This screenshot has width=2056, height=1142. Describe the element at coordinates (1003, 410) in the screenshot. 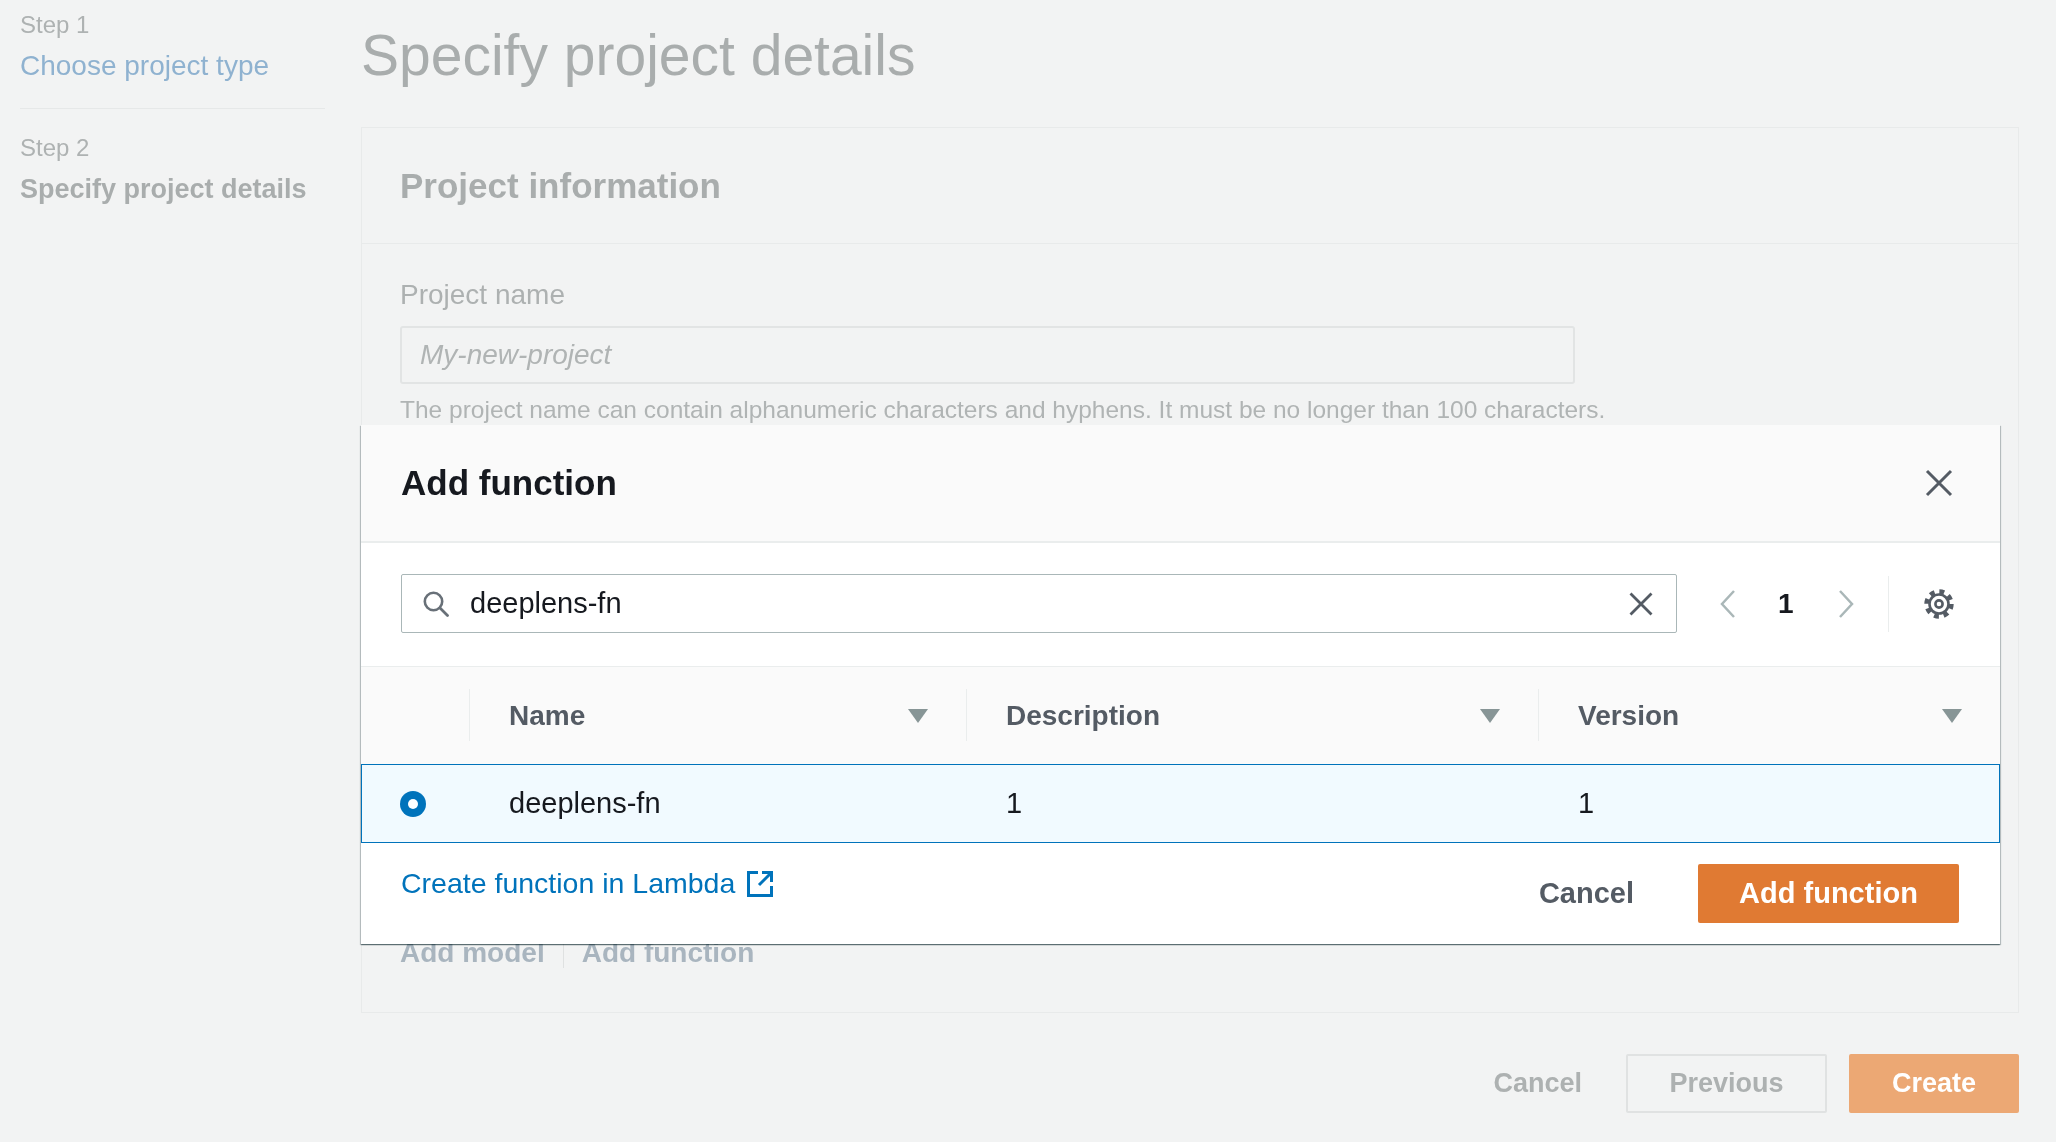

I see `help-text: The project name can contain alphanumeric characters and hyphens. It must be no longer than 100 characters.` at that location.